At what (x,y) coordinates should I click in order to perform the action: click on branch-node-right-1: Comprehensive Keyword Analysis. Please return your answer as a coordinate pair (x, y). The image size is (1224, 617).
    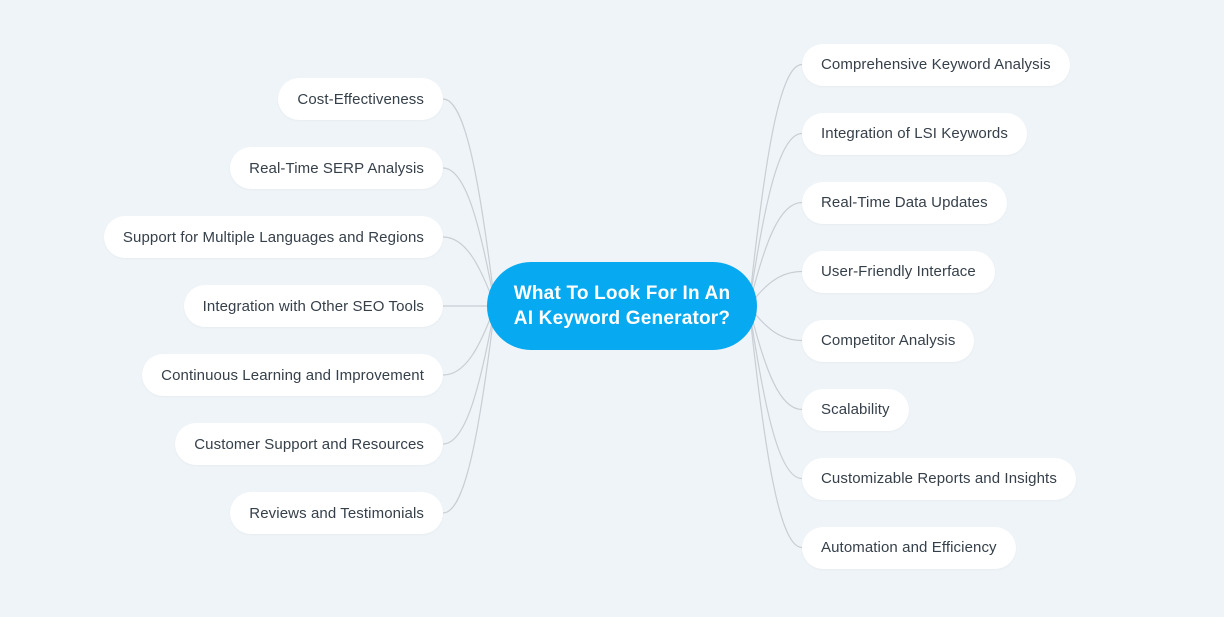
    Looking at the image, I should click on (936, 64).